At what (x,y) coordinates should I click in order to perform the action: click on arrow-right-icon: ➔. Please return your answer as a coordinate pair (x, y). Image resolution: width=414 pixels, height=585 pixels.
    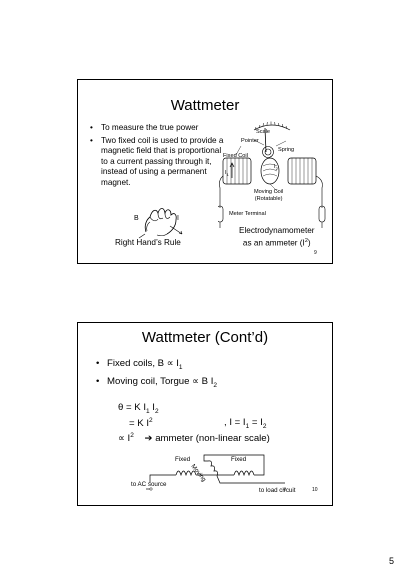
    Looking at the image, I should click on (148, 439).